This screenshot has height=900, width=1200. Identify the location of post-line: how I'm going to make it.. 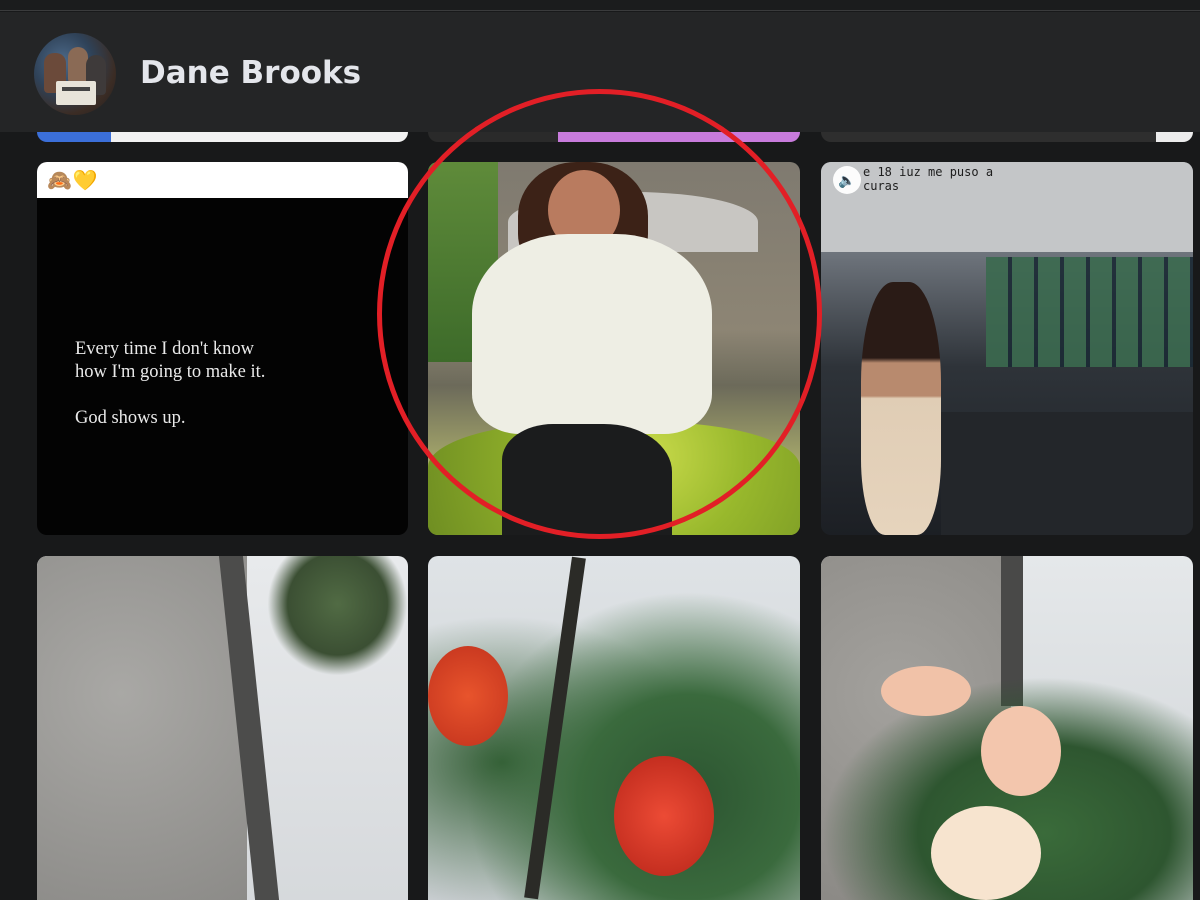
(170, 372).